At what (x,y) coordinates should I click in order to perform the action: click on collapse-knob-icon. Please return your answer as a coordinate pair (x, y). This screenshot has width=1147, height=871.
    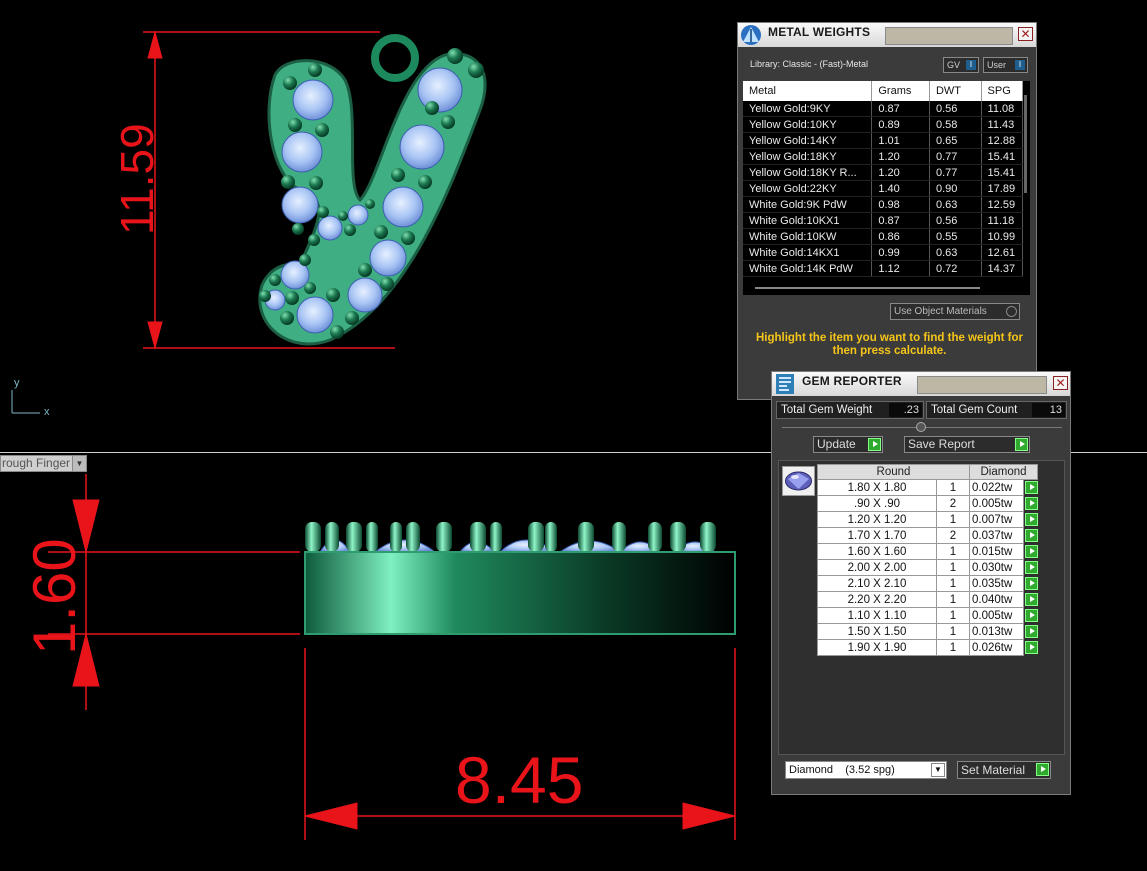
    Looking at the image, I should click on (921, 427).